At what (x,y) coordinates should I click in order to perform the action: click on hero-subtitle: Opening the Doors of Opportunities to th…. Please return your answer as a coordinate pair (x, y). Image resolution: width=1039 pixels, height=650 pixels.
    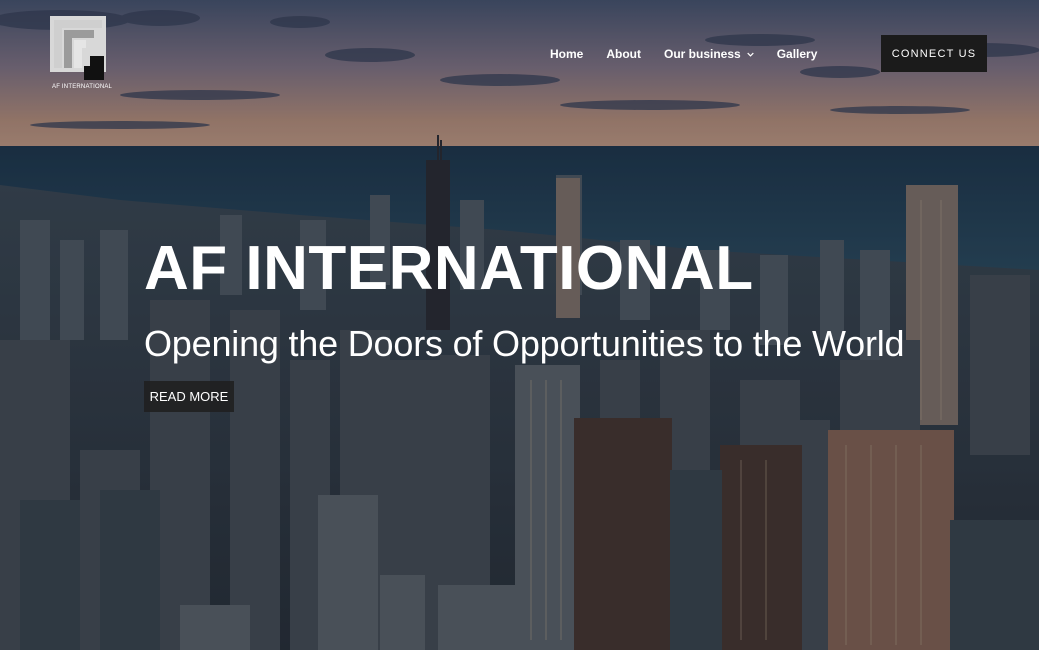
    Looking at the image, I should click on (524, 343).